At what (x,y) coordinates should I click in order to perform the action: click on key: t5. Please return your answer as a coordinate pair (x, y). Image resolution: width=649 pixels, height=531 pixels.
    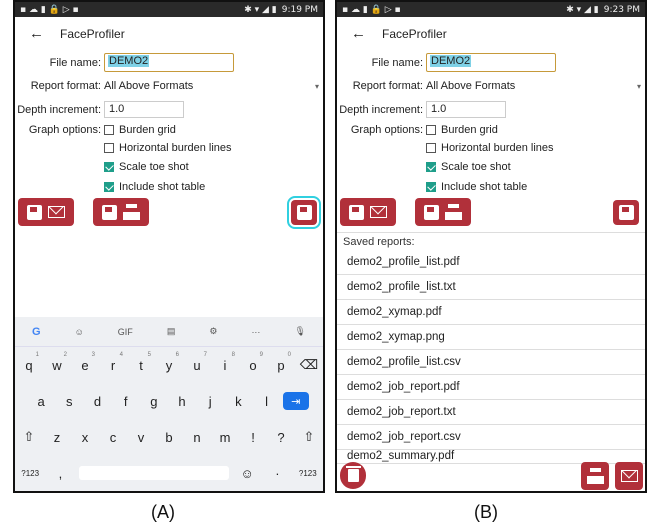
    Looking at the image, I should click on (141, 362).